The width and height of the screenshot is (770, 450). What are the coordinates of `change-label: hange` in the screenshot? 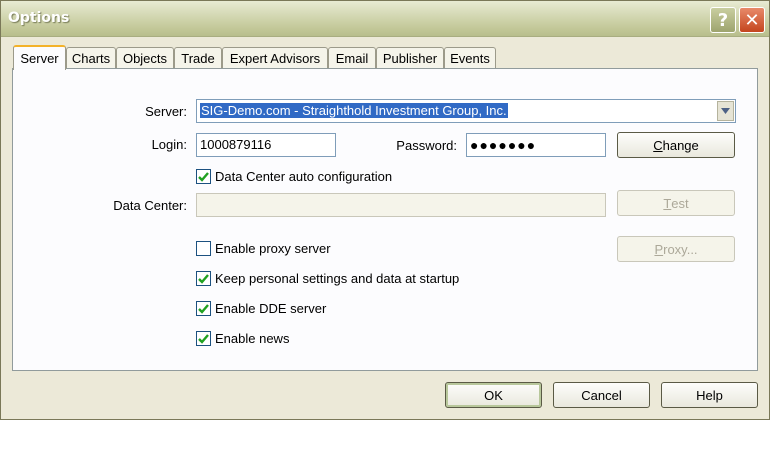 It's located at (680, 145).